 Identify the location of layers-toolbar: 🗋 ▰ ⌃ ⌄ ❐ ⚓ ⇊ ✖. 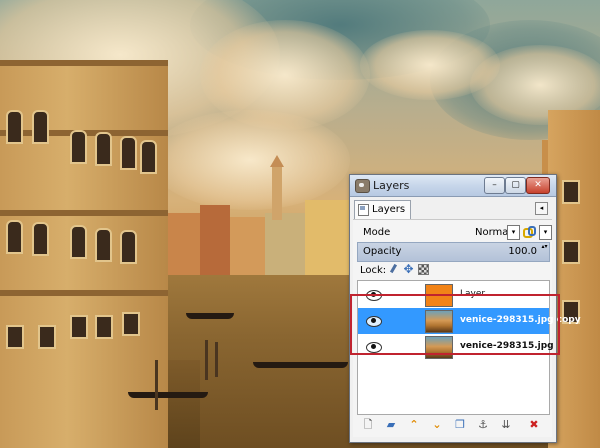
(452, 425).